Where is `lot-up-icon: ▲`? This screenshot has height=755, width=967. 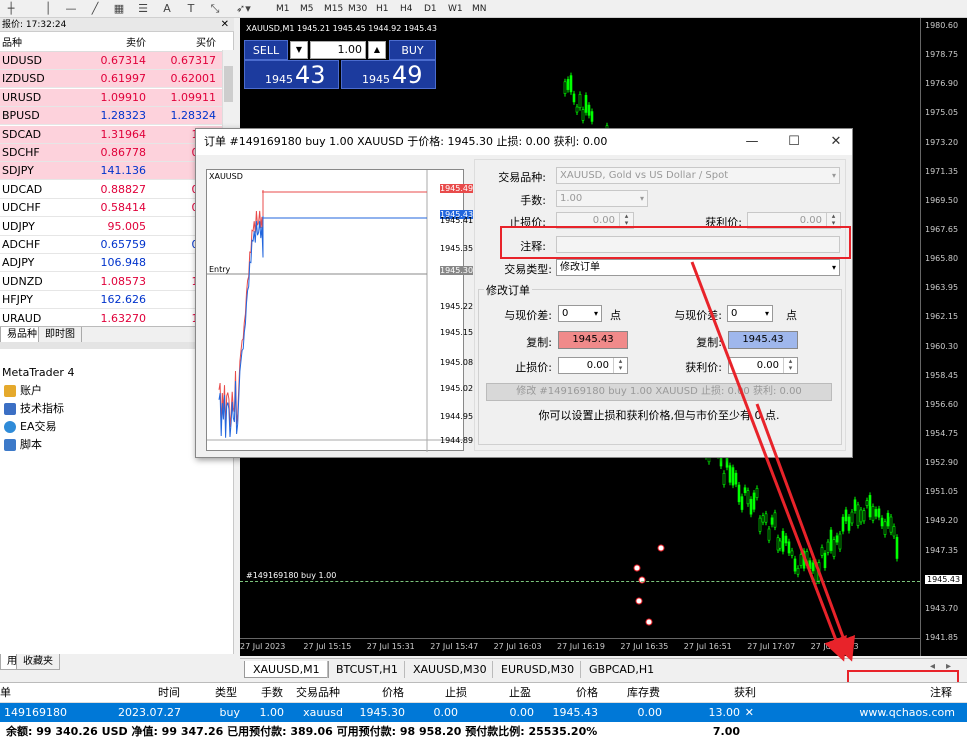 lot-up-icon: ▲ is located at coordinates (377, 50).